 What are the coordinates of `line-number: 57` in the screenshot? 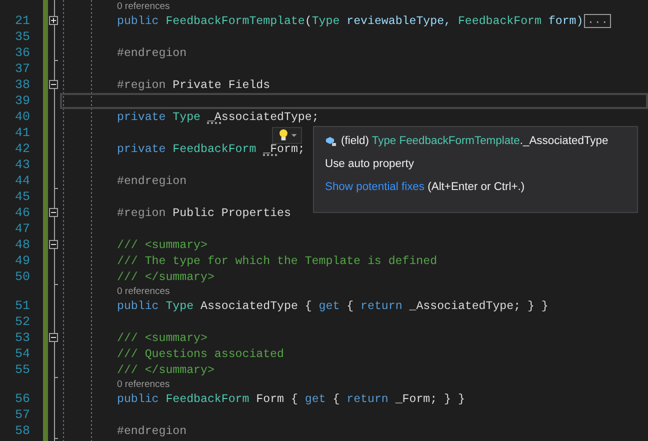 It's located at (22, 415).